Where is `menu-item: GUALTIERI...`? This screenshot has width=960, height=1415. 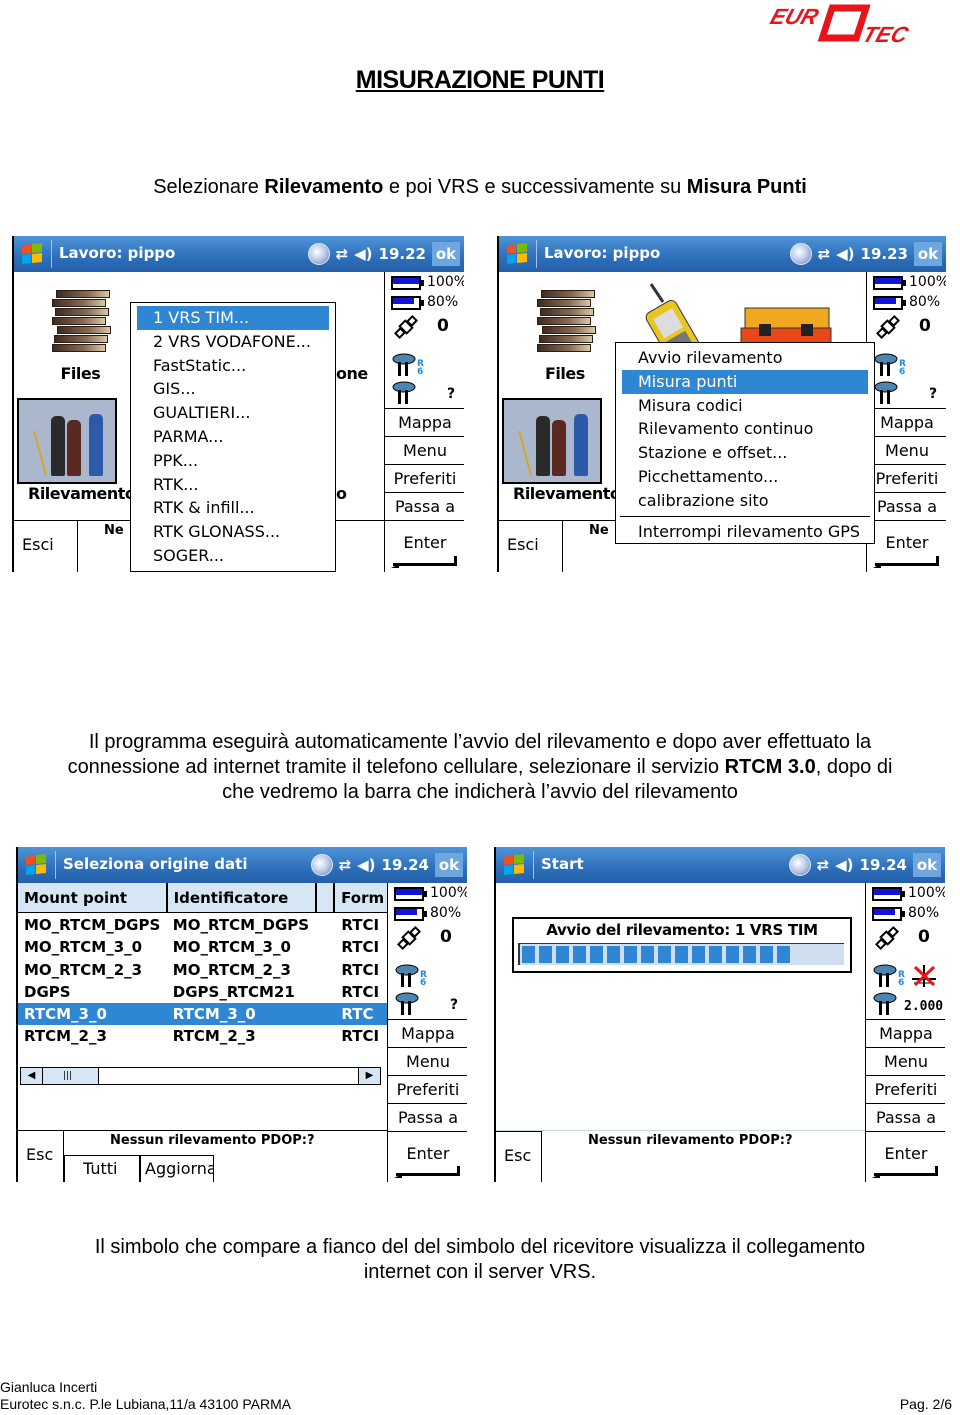 menu-item: GUALTIERI... is located at coordinates (233, 413).